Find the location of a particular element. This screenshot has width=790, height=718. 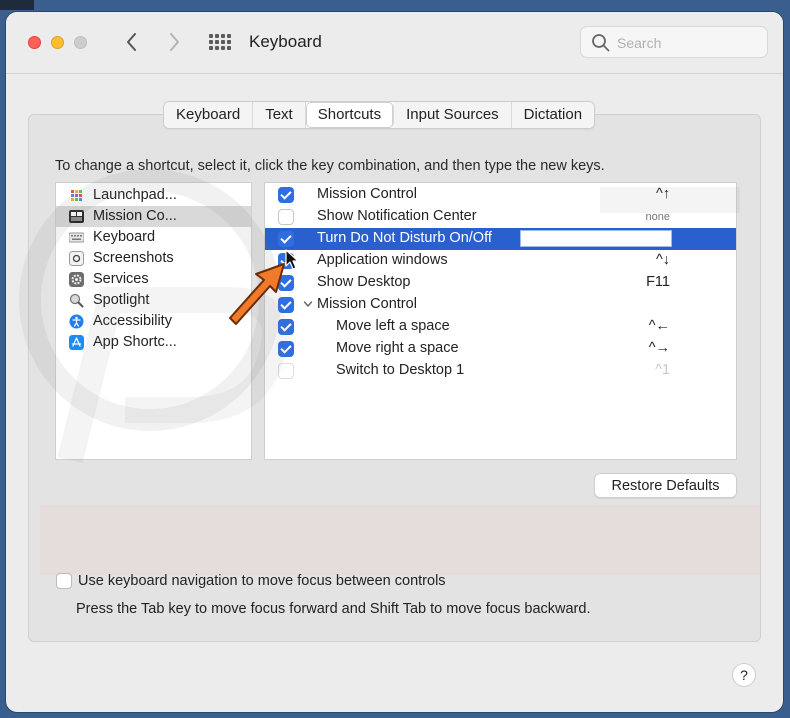

shortcut-row-mission-control-group: Mission Control is located at coordinates (500, 305).